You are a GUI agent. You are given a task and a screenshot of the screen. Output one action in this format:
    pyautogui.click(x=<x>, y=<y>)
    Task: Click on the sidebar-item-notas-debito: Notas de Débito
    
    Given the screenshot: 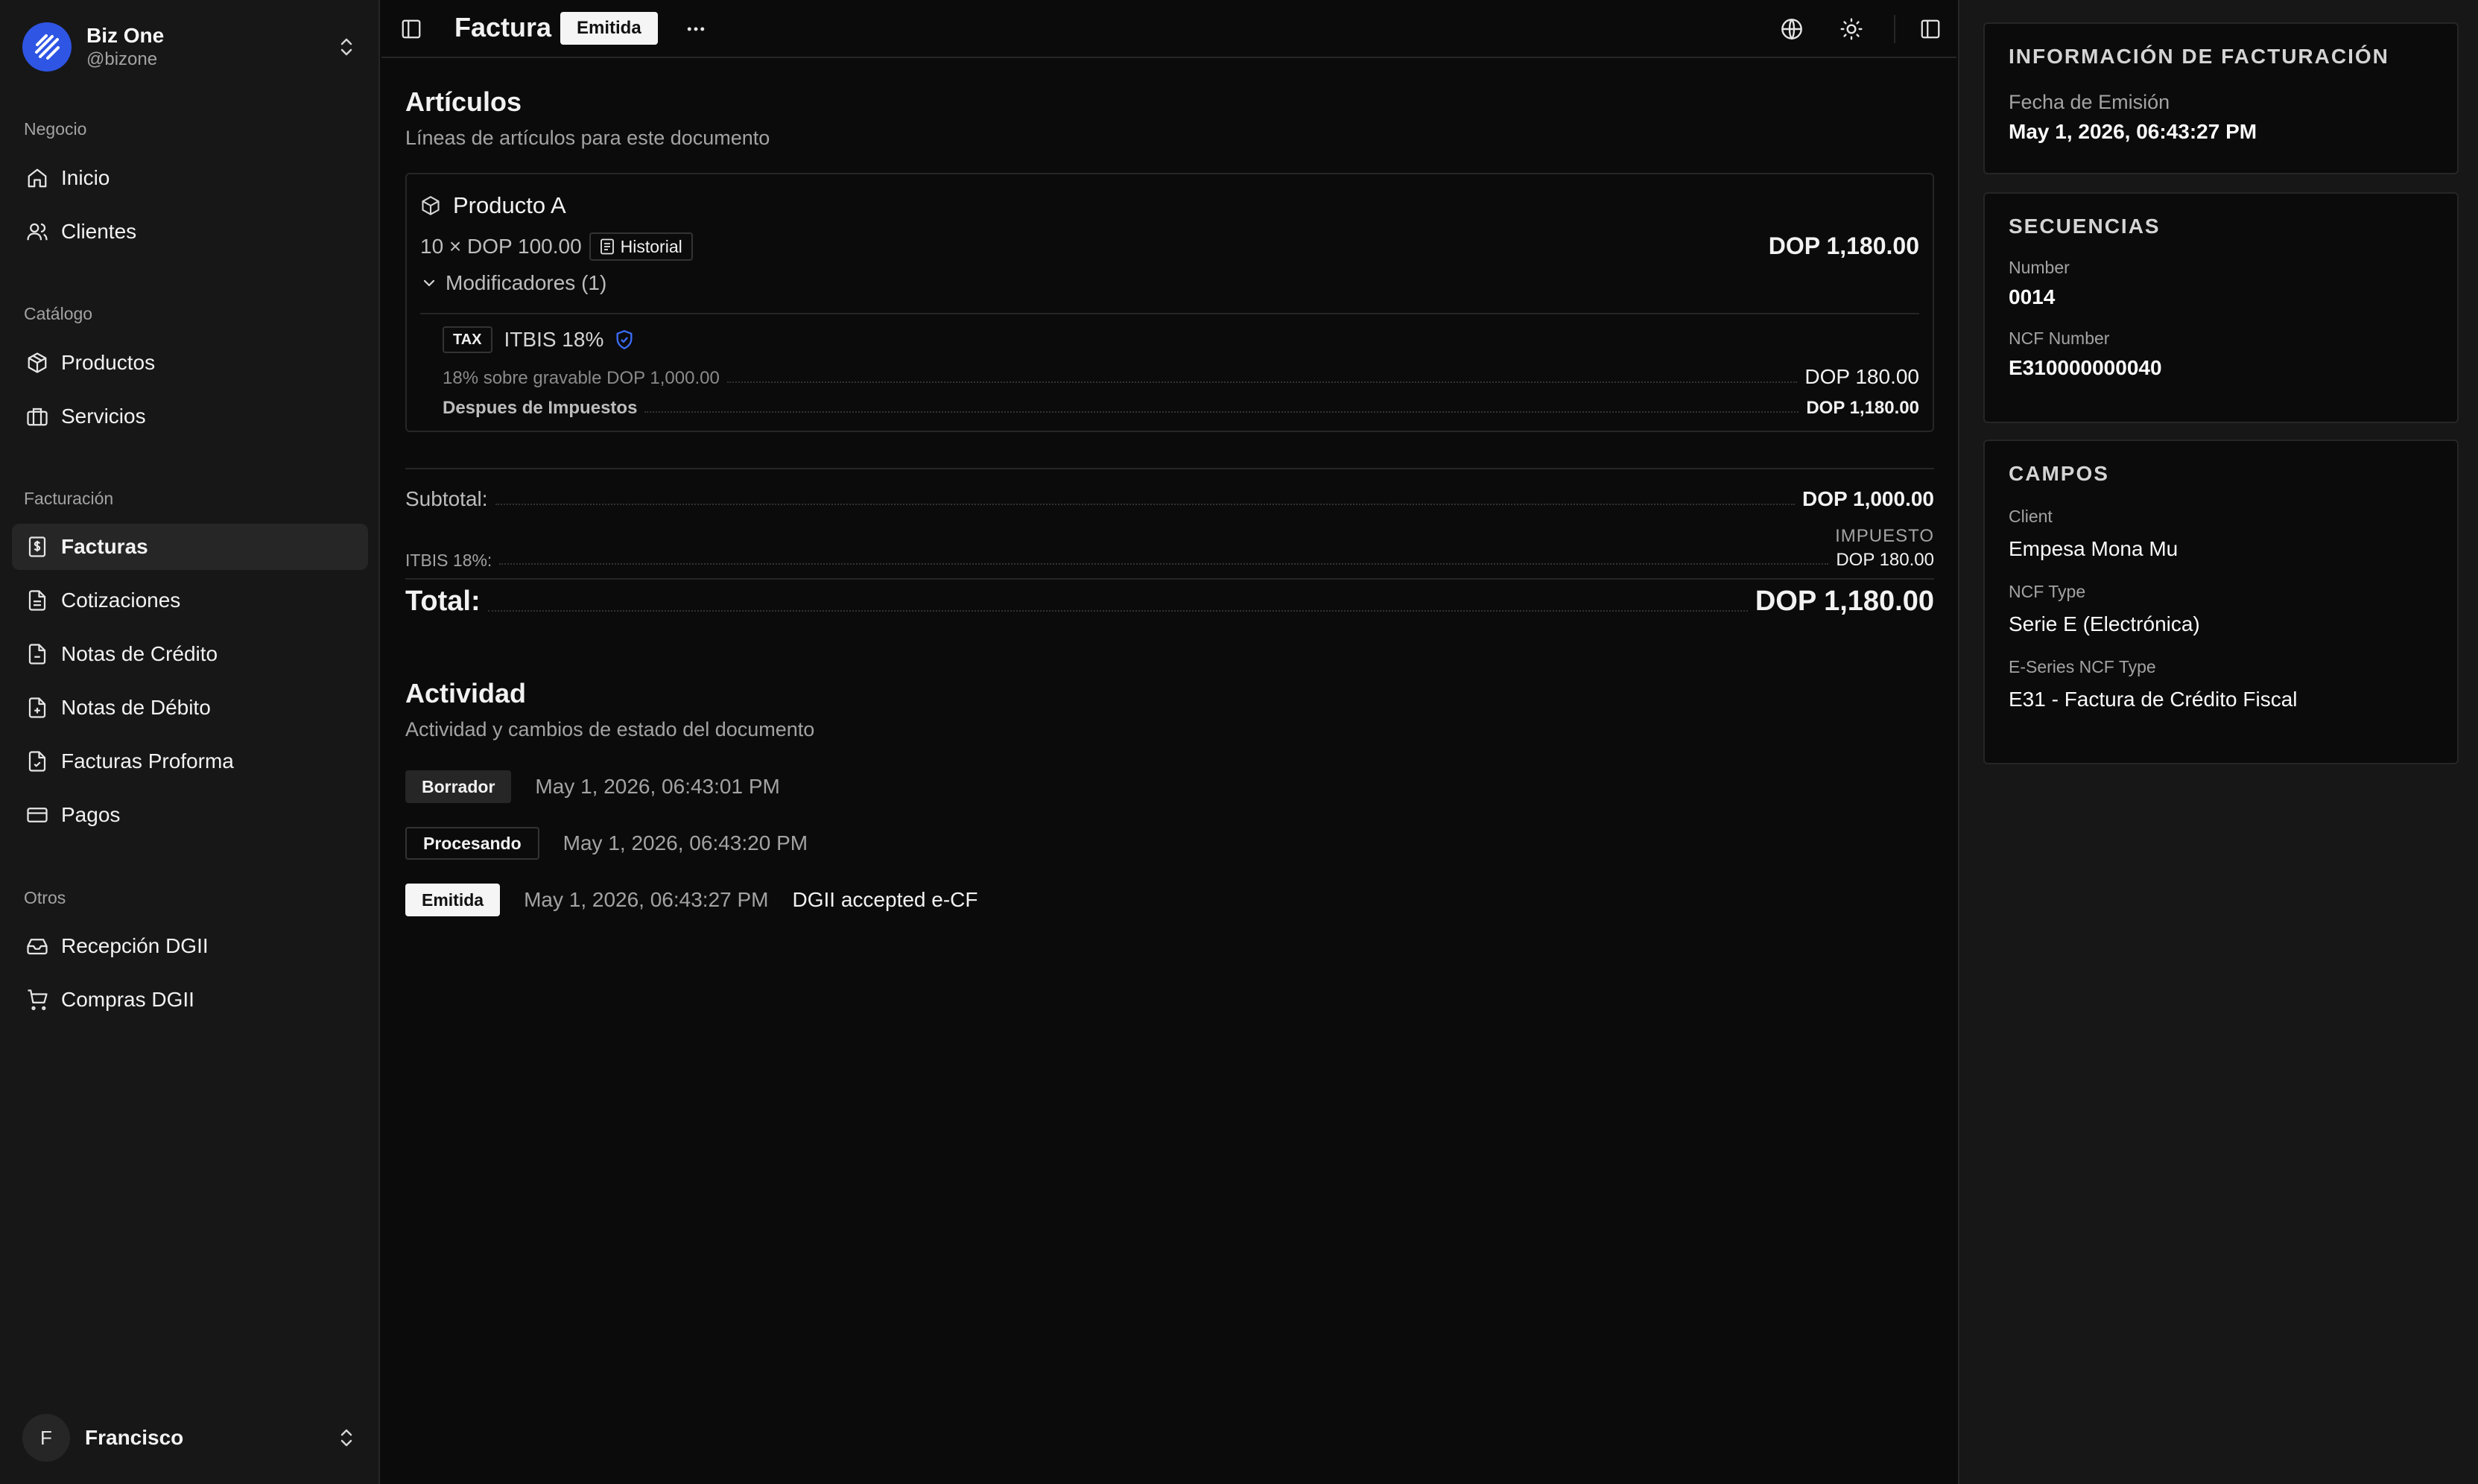 What is the action you would take?
    pyautogui.click(x=190, y=708)
    